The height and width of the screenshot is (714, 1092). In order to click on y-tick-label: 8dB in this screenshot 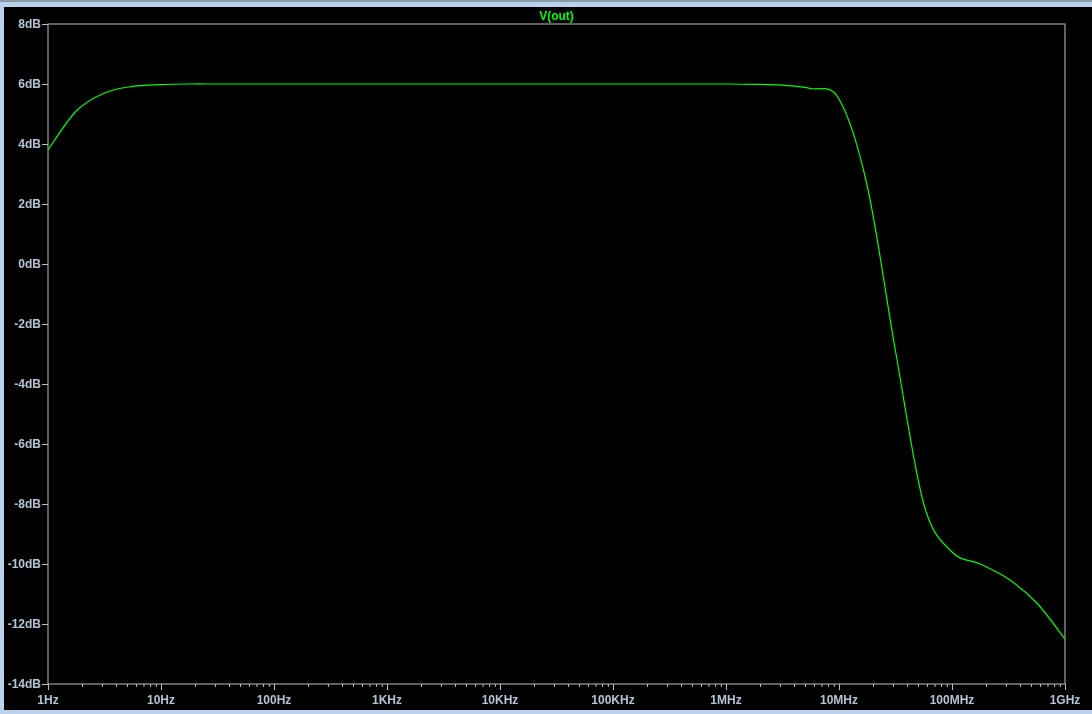, I will do `click(29, 24)`.